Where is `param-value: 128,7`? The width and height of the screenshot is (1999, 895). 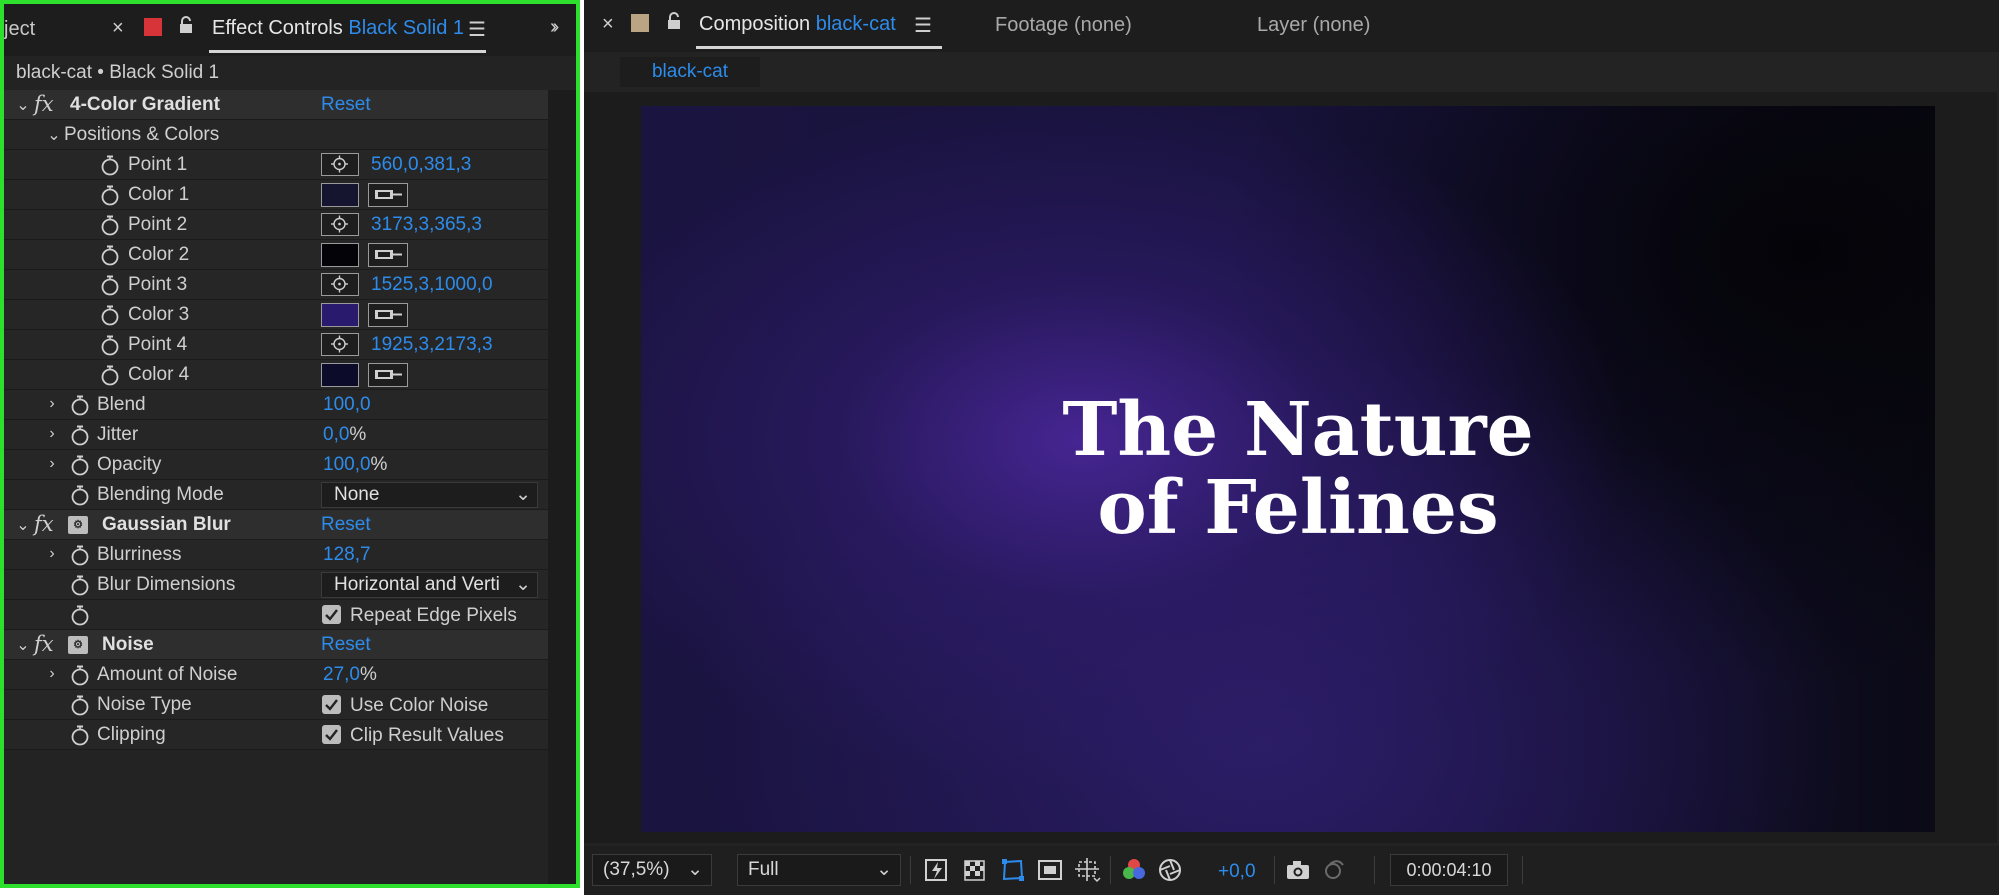
param-value: 128,7 is located at coordinates (347, 555).